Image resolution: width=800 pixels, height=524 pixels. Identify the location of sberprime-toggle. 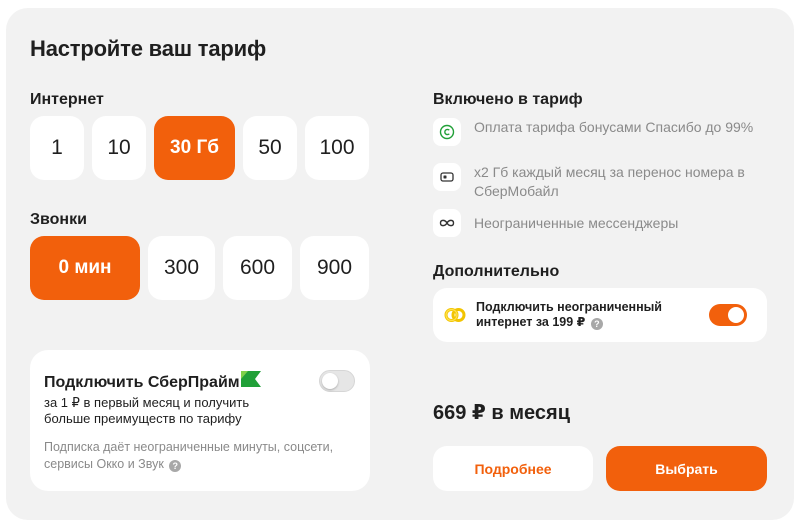
(337, 381).